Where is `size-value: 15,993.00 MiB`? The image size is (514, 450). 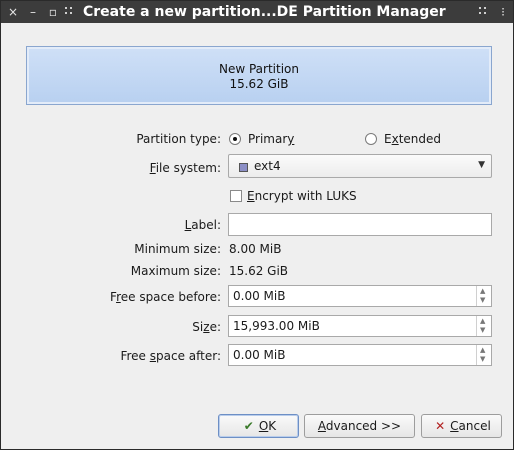
size-value: 15,993.00 MiB is located at coordinates (276, 326).